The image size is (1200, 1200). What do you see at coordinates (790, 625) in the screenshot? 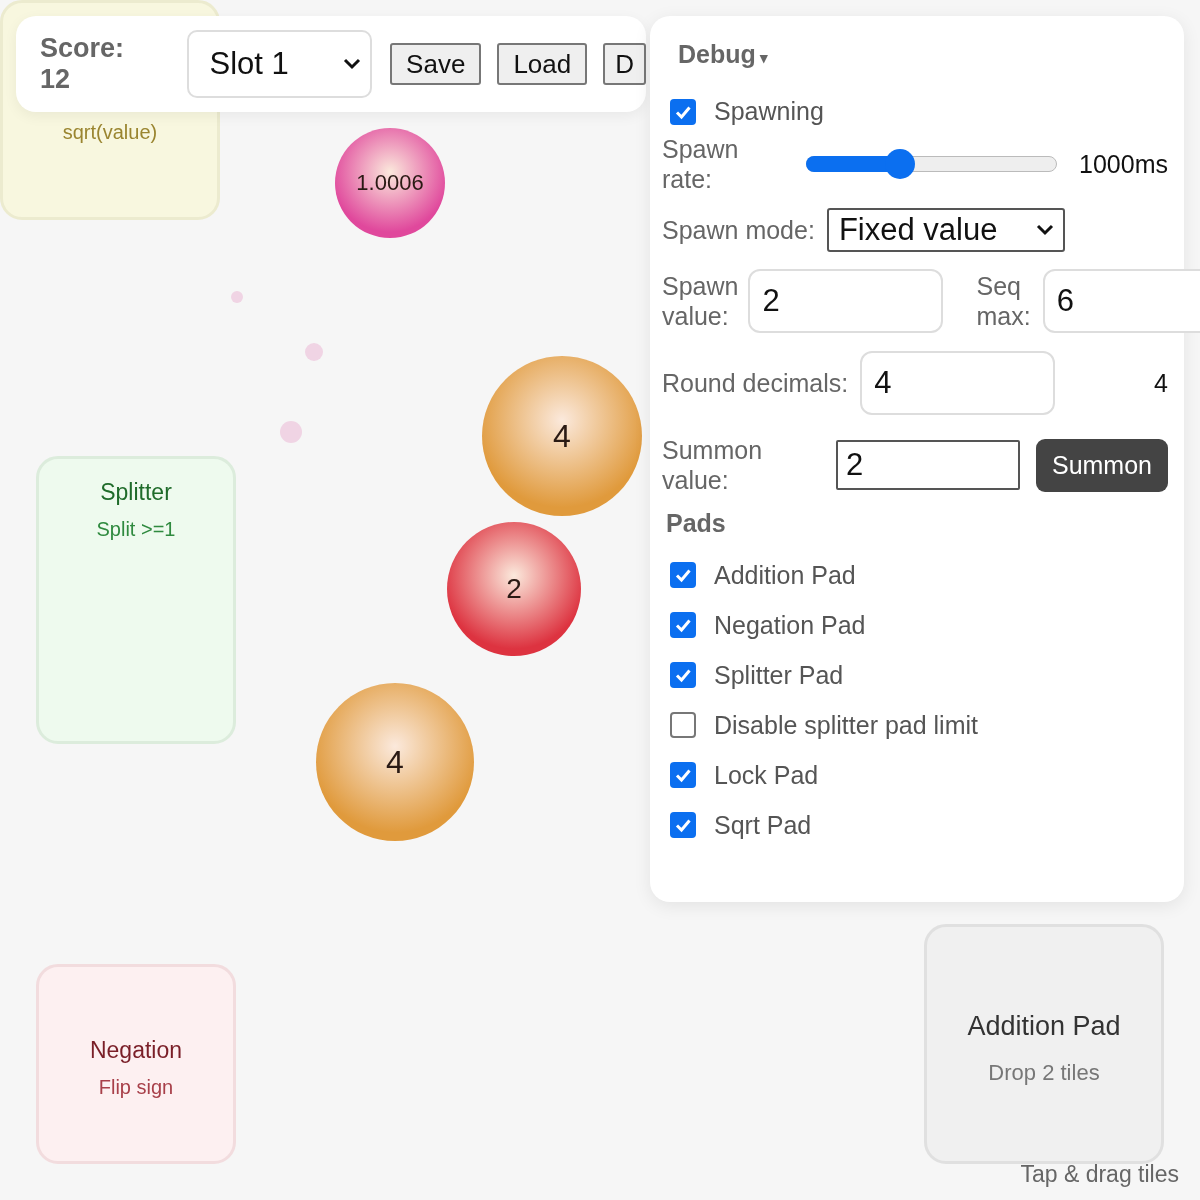
I see `checkbox-label: Negation Pad` at bounding box center [790, 625].